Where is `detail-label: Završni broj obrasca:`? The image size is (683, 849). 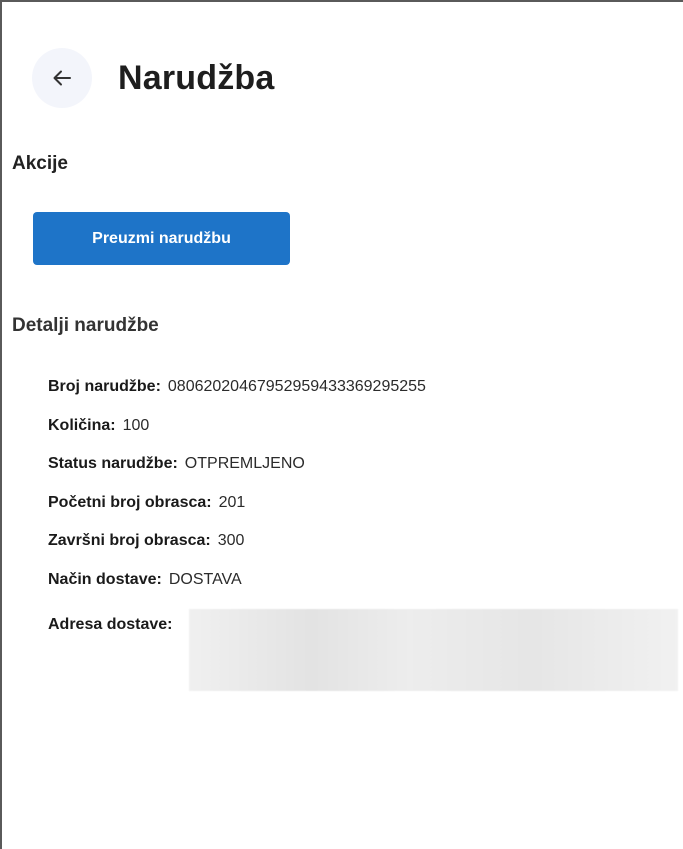 detail-label: Završni broj obrasca: is located at coordinates (129, 540).